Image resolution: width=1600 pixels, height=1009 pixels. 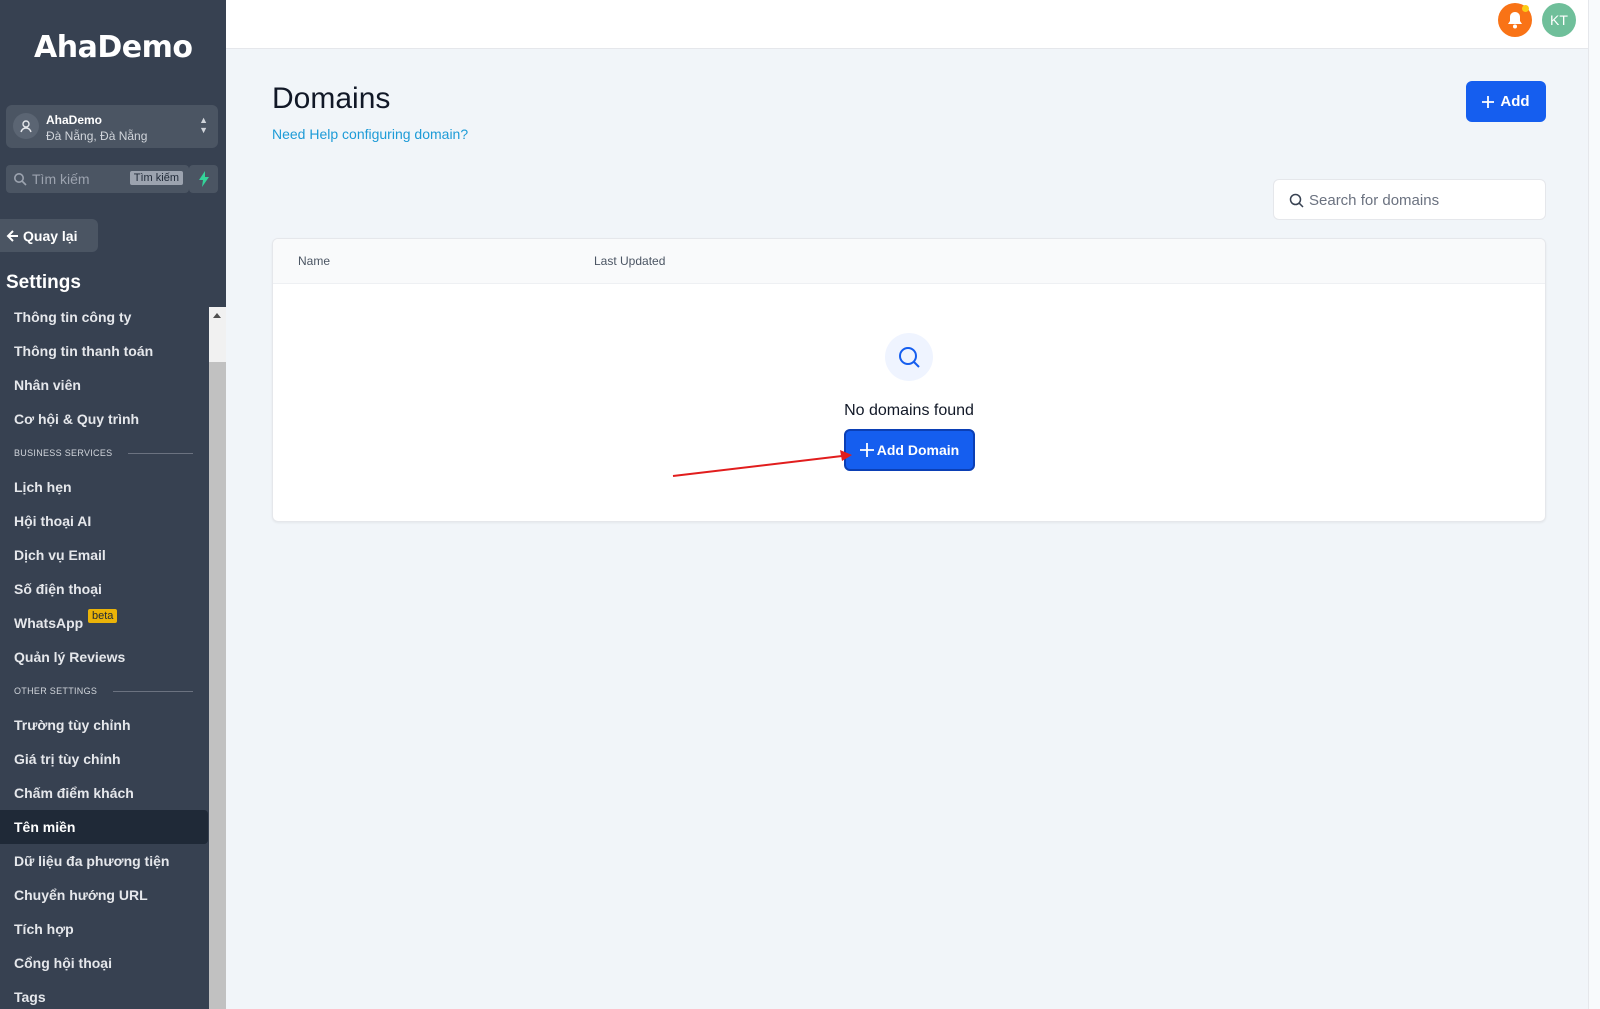 I want to click on search-shortcut-badge: Tìm kiếm, so click(x=156, y=178).